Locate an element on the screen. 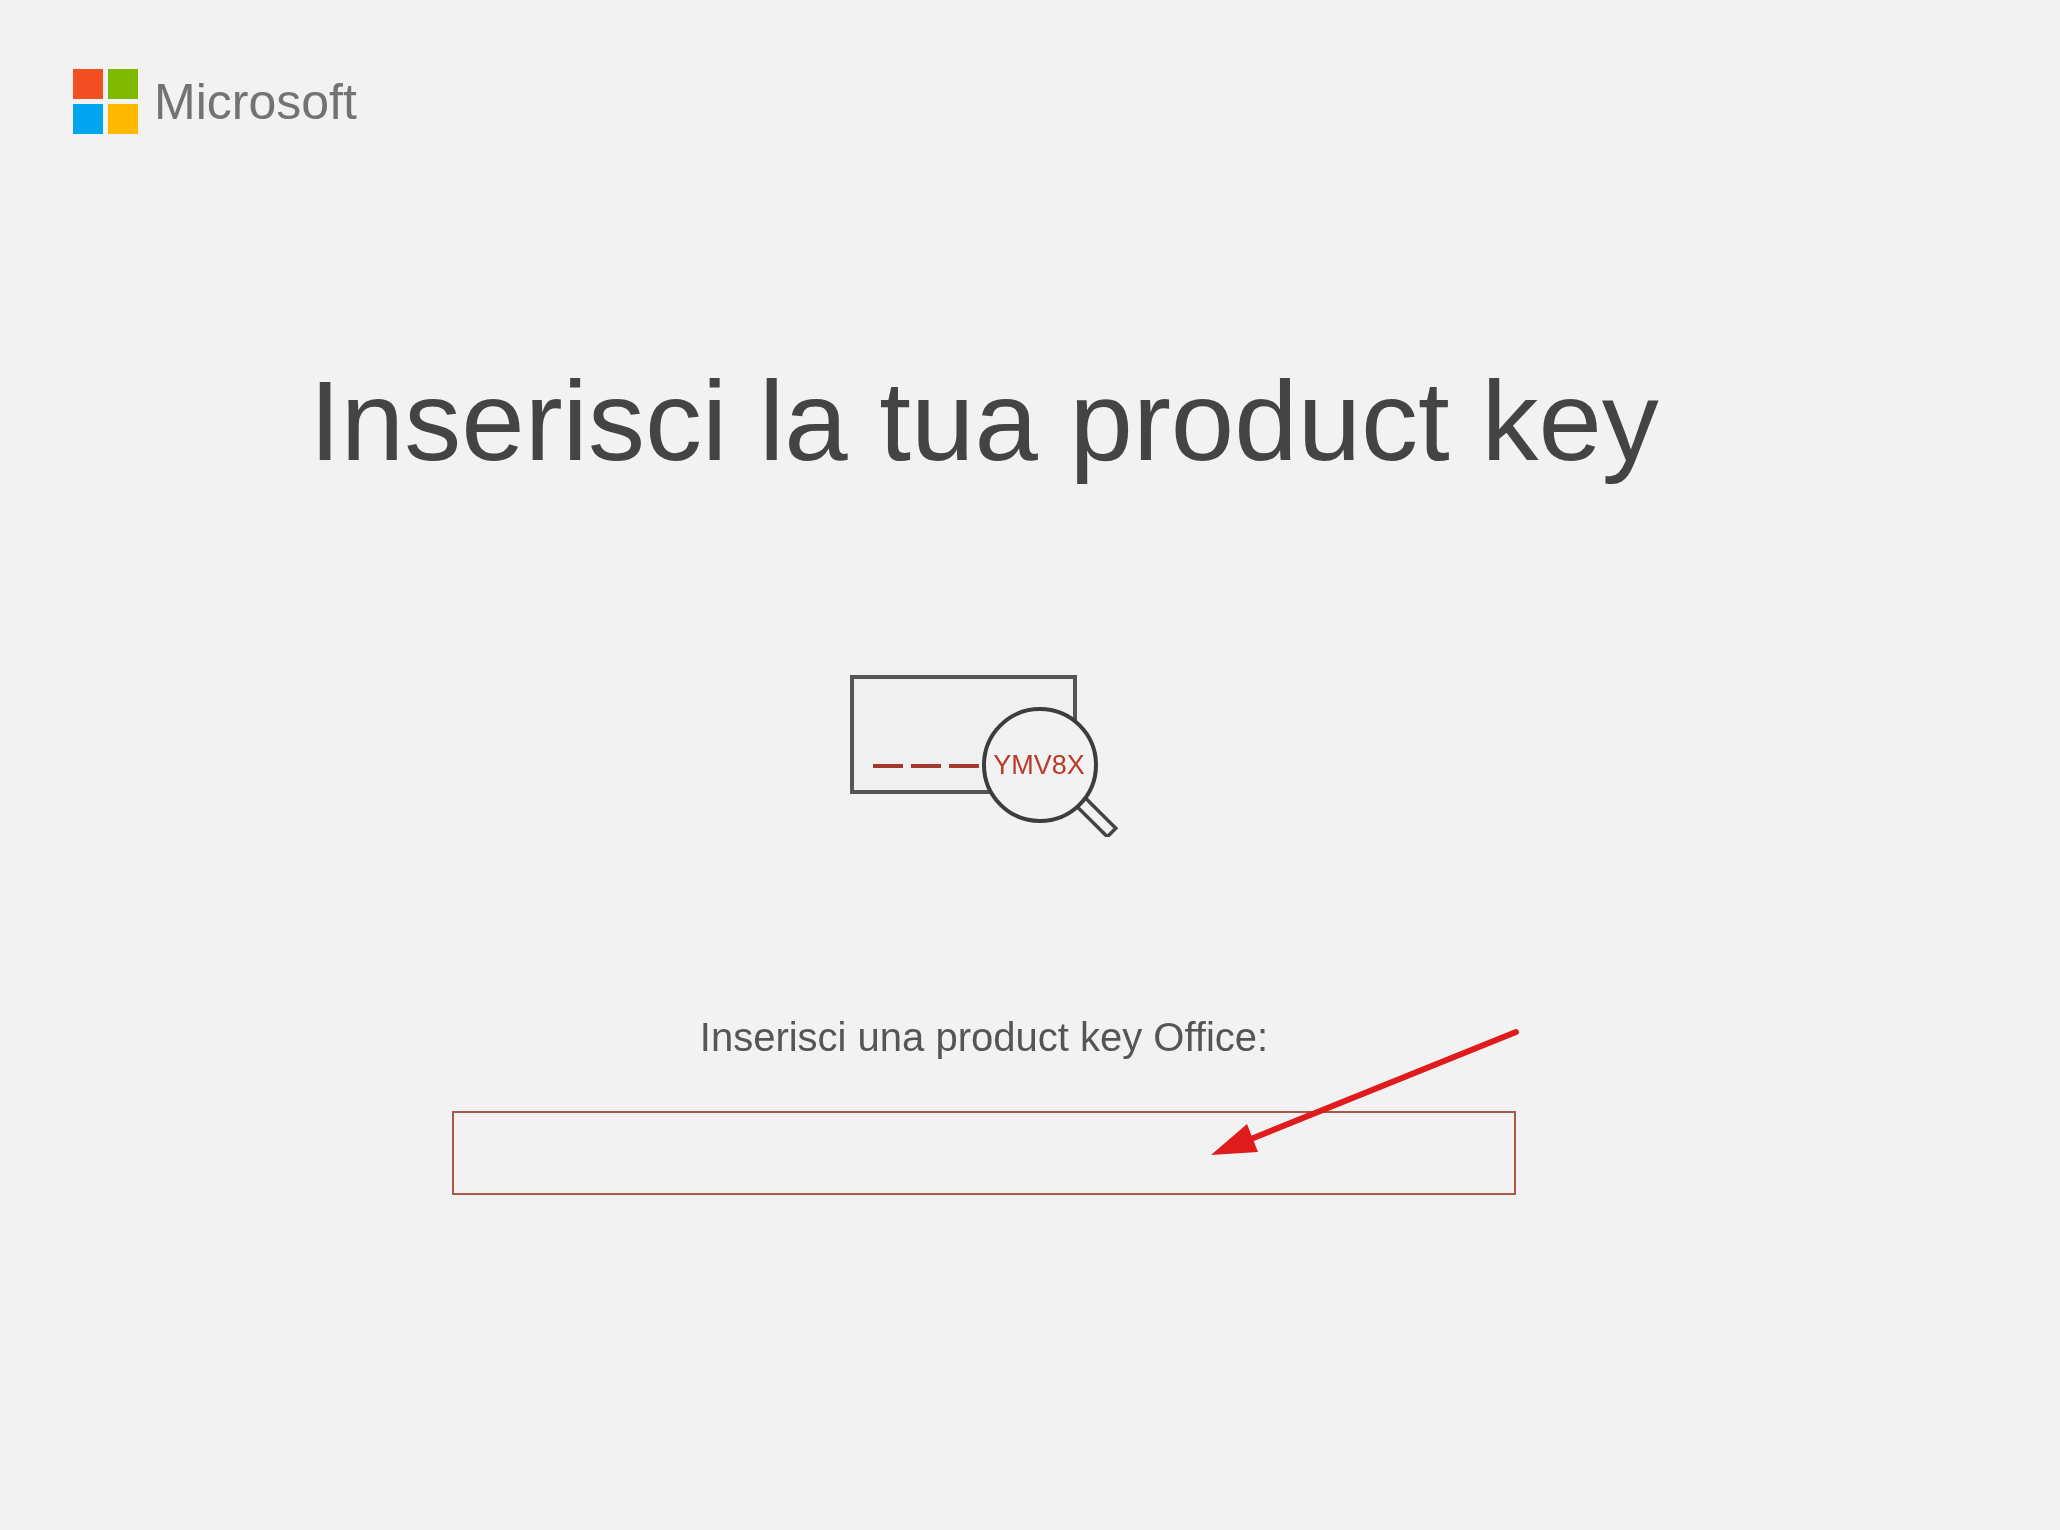 The width and height of the screenshot is (2060, 1530). page-title: Inserisci la tua product key is located at coordinates (984, 421).